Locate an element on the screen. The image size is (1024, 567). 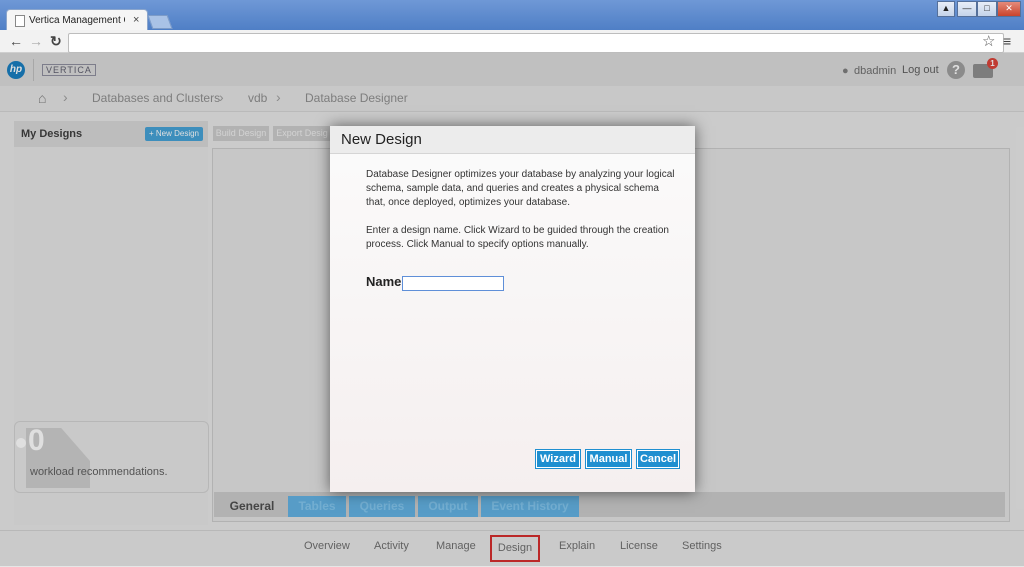
tab-close-icon: × is located at coordinates (136, 20).